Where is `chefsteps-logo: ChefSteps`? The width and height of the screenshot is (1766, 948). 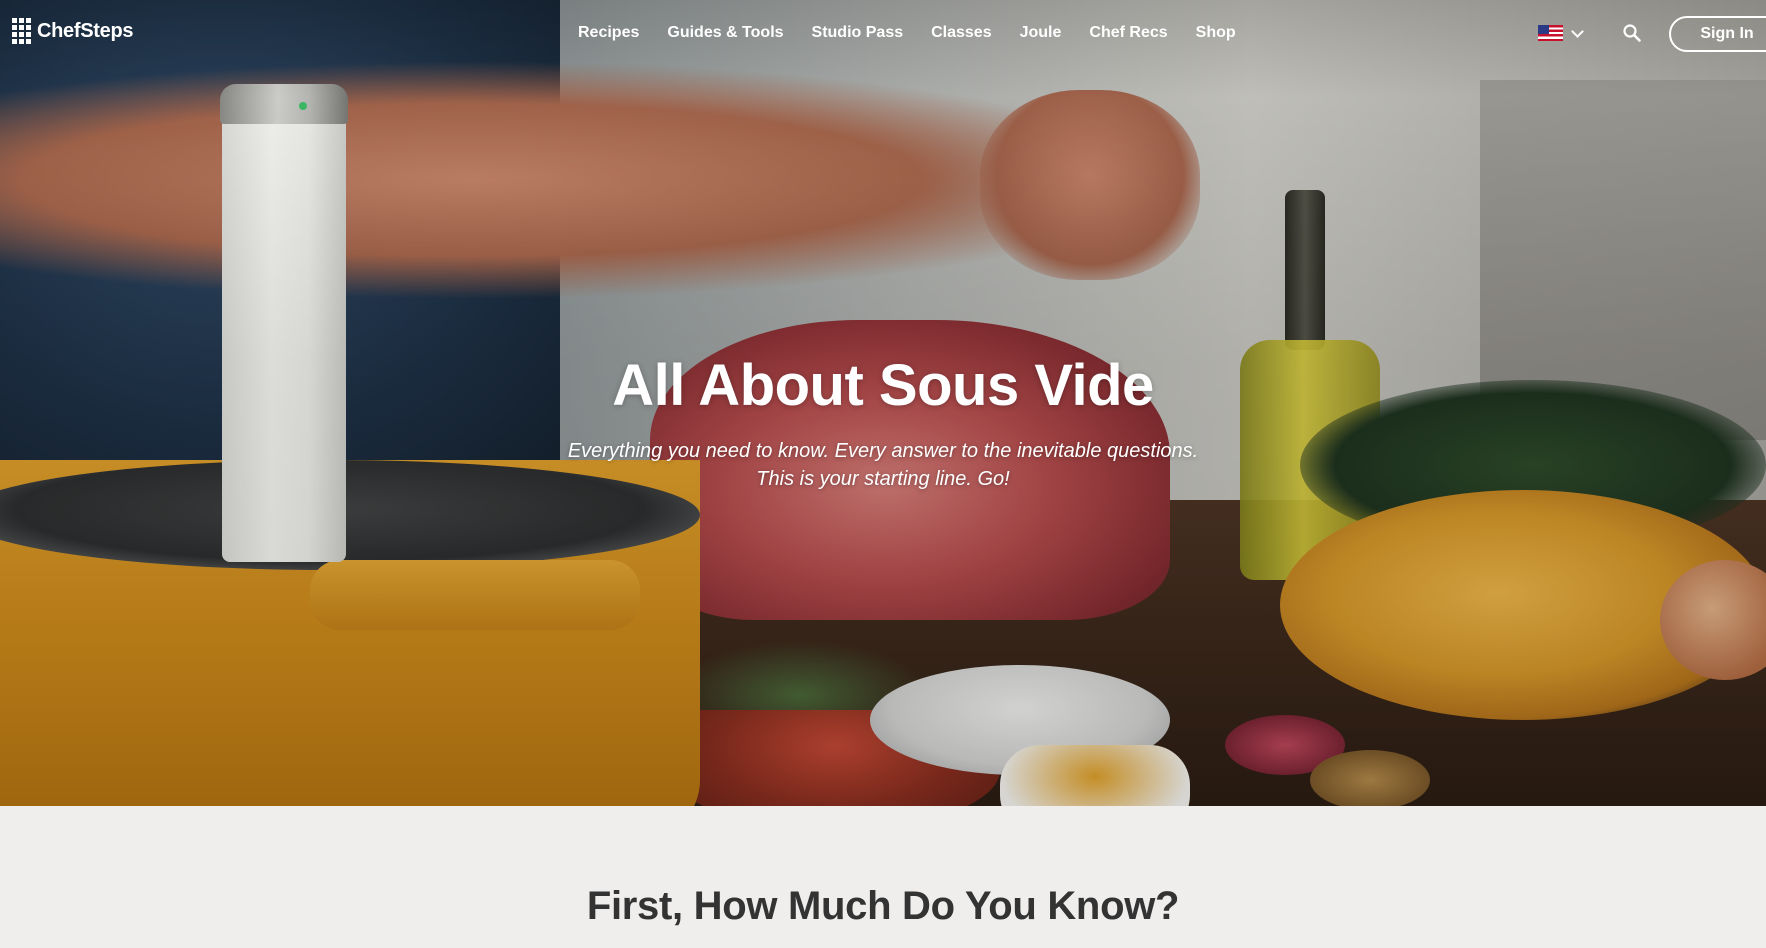 chefsteps-logo: ChefSteps is located at coordinates (73, 31).